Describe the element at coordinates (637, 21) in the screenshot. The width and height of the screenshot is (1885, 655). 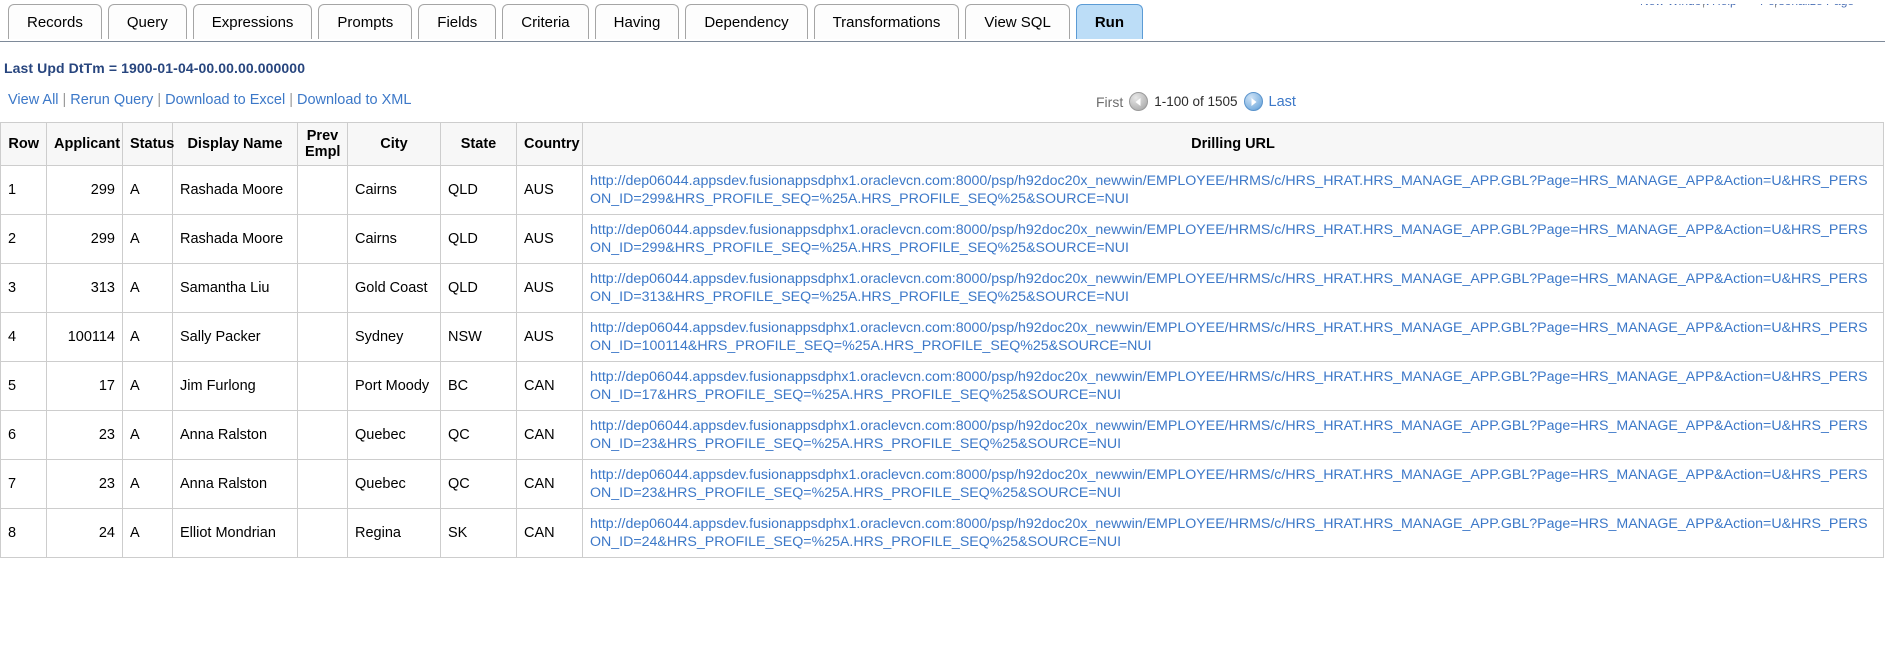
I see `tab-having: Having` at that location.